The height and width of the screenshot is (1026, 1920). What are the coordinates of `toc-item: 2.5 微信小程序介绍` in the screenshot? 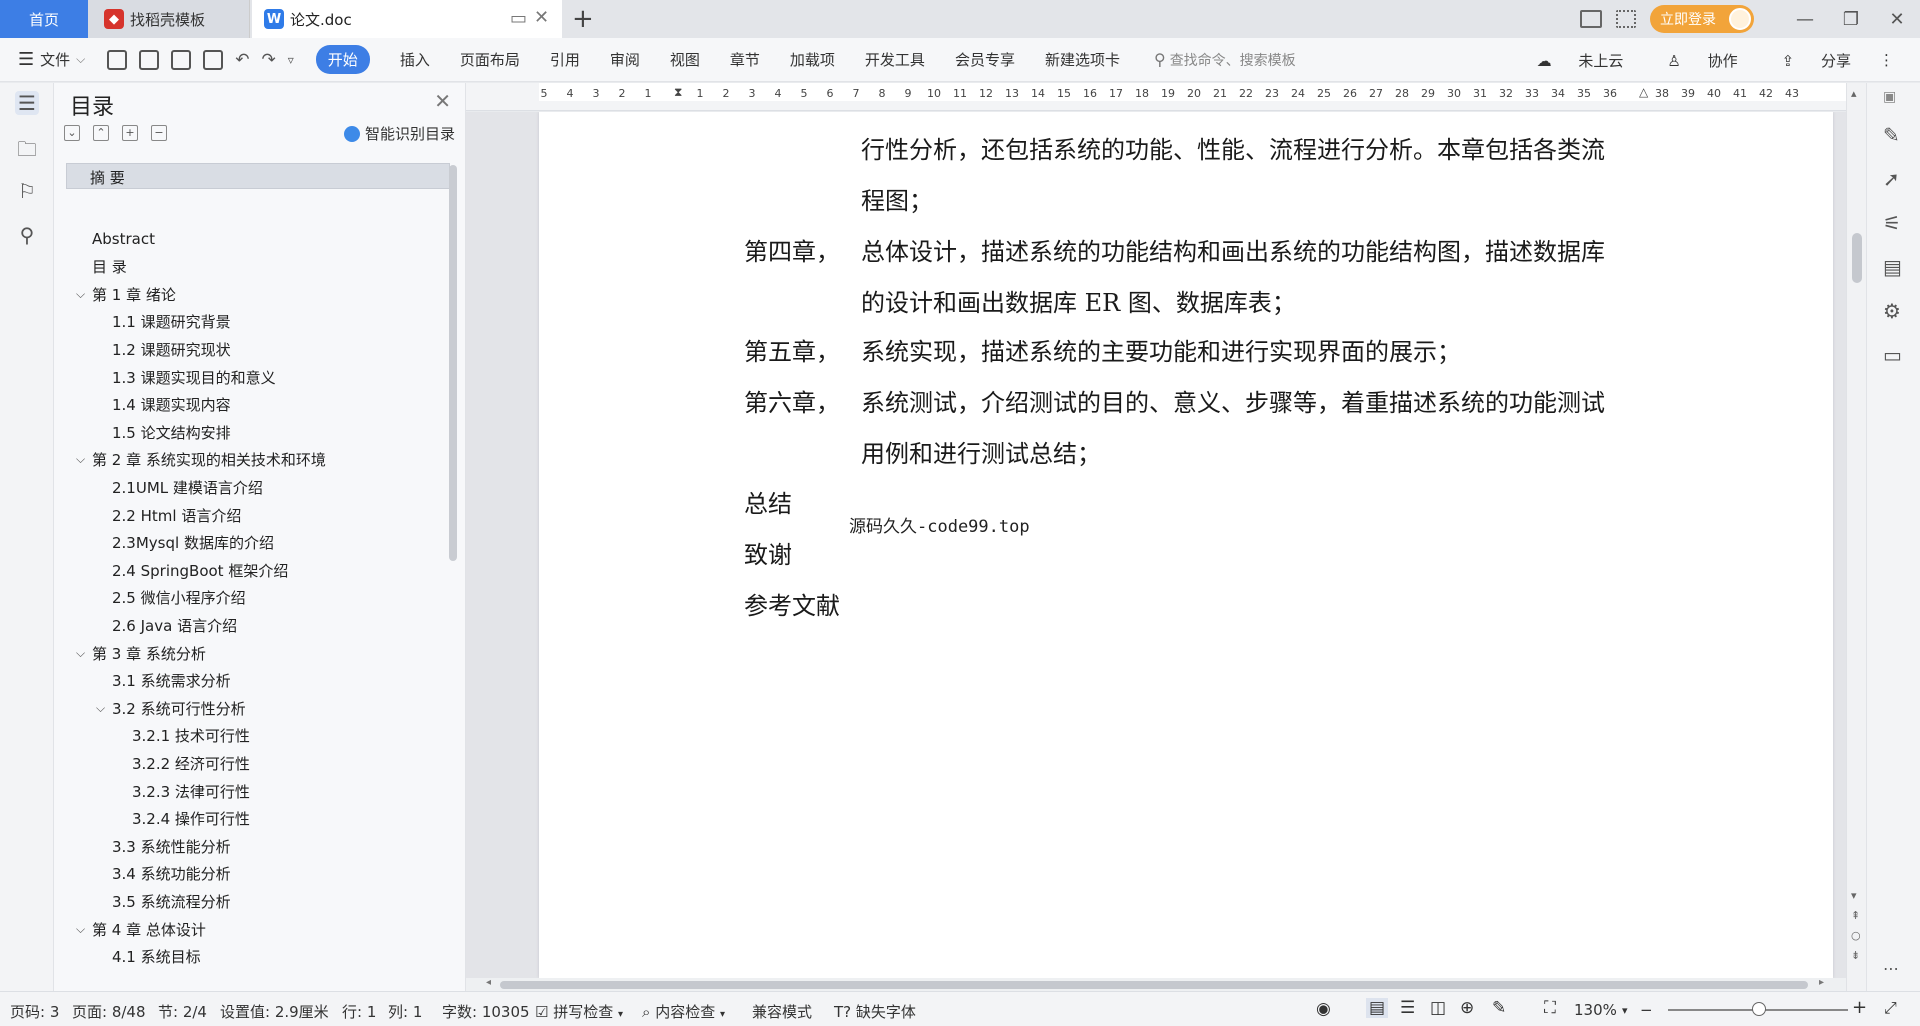 It's located at (179, 598).